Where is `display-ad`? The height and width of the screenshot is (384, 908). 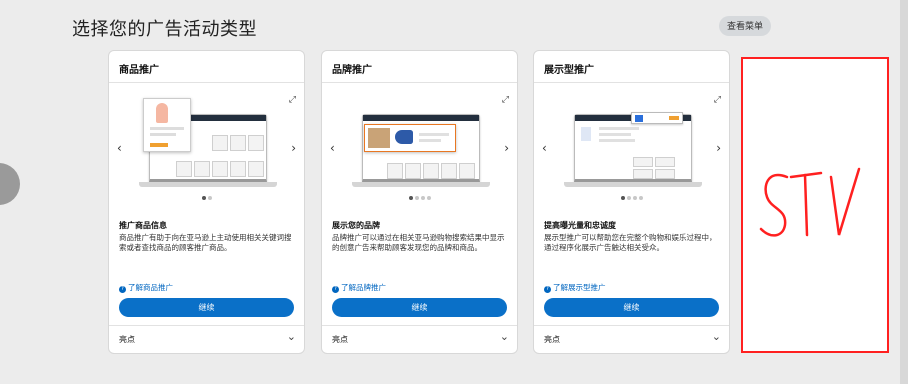
display-ad is located at coordinates (657, 118).